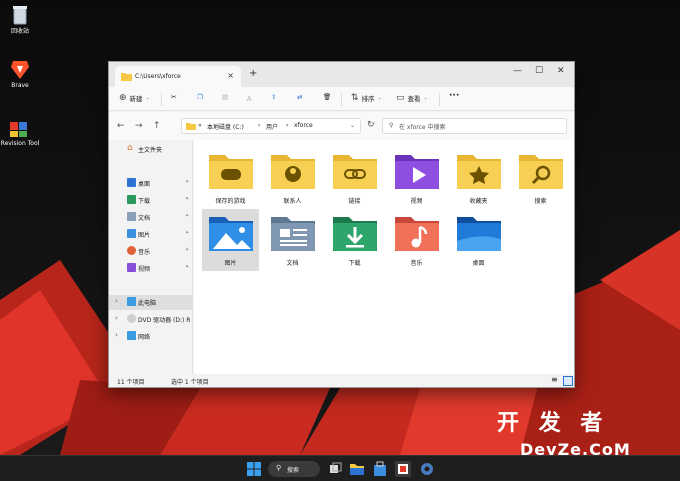  Describe the element at coordinates (292, 201) in the screenshot. I see `item-label: 联系人` at that location.